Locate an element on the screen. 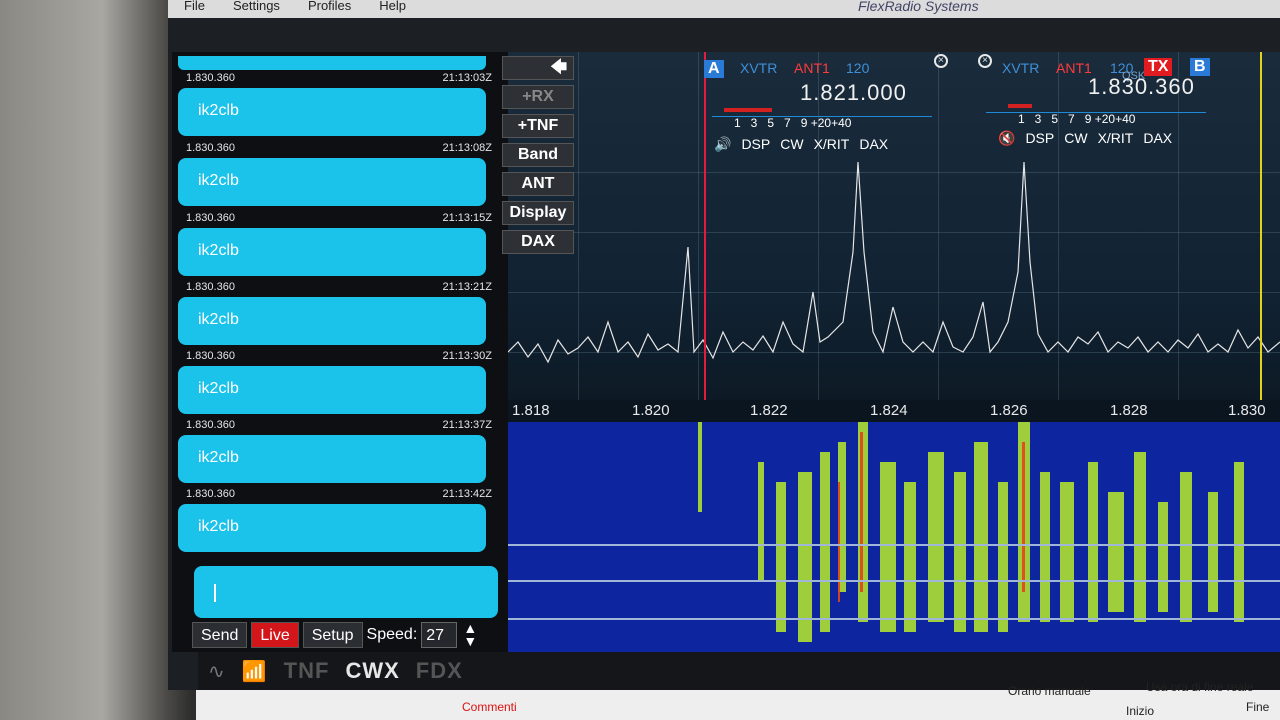 The height and width of the screenshot is (720, 1280). slice-b-footer: 🔇 DSP CW X/RIT DAX is located at coordinates (1085, 140).